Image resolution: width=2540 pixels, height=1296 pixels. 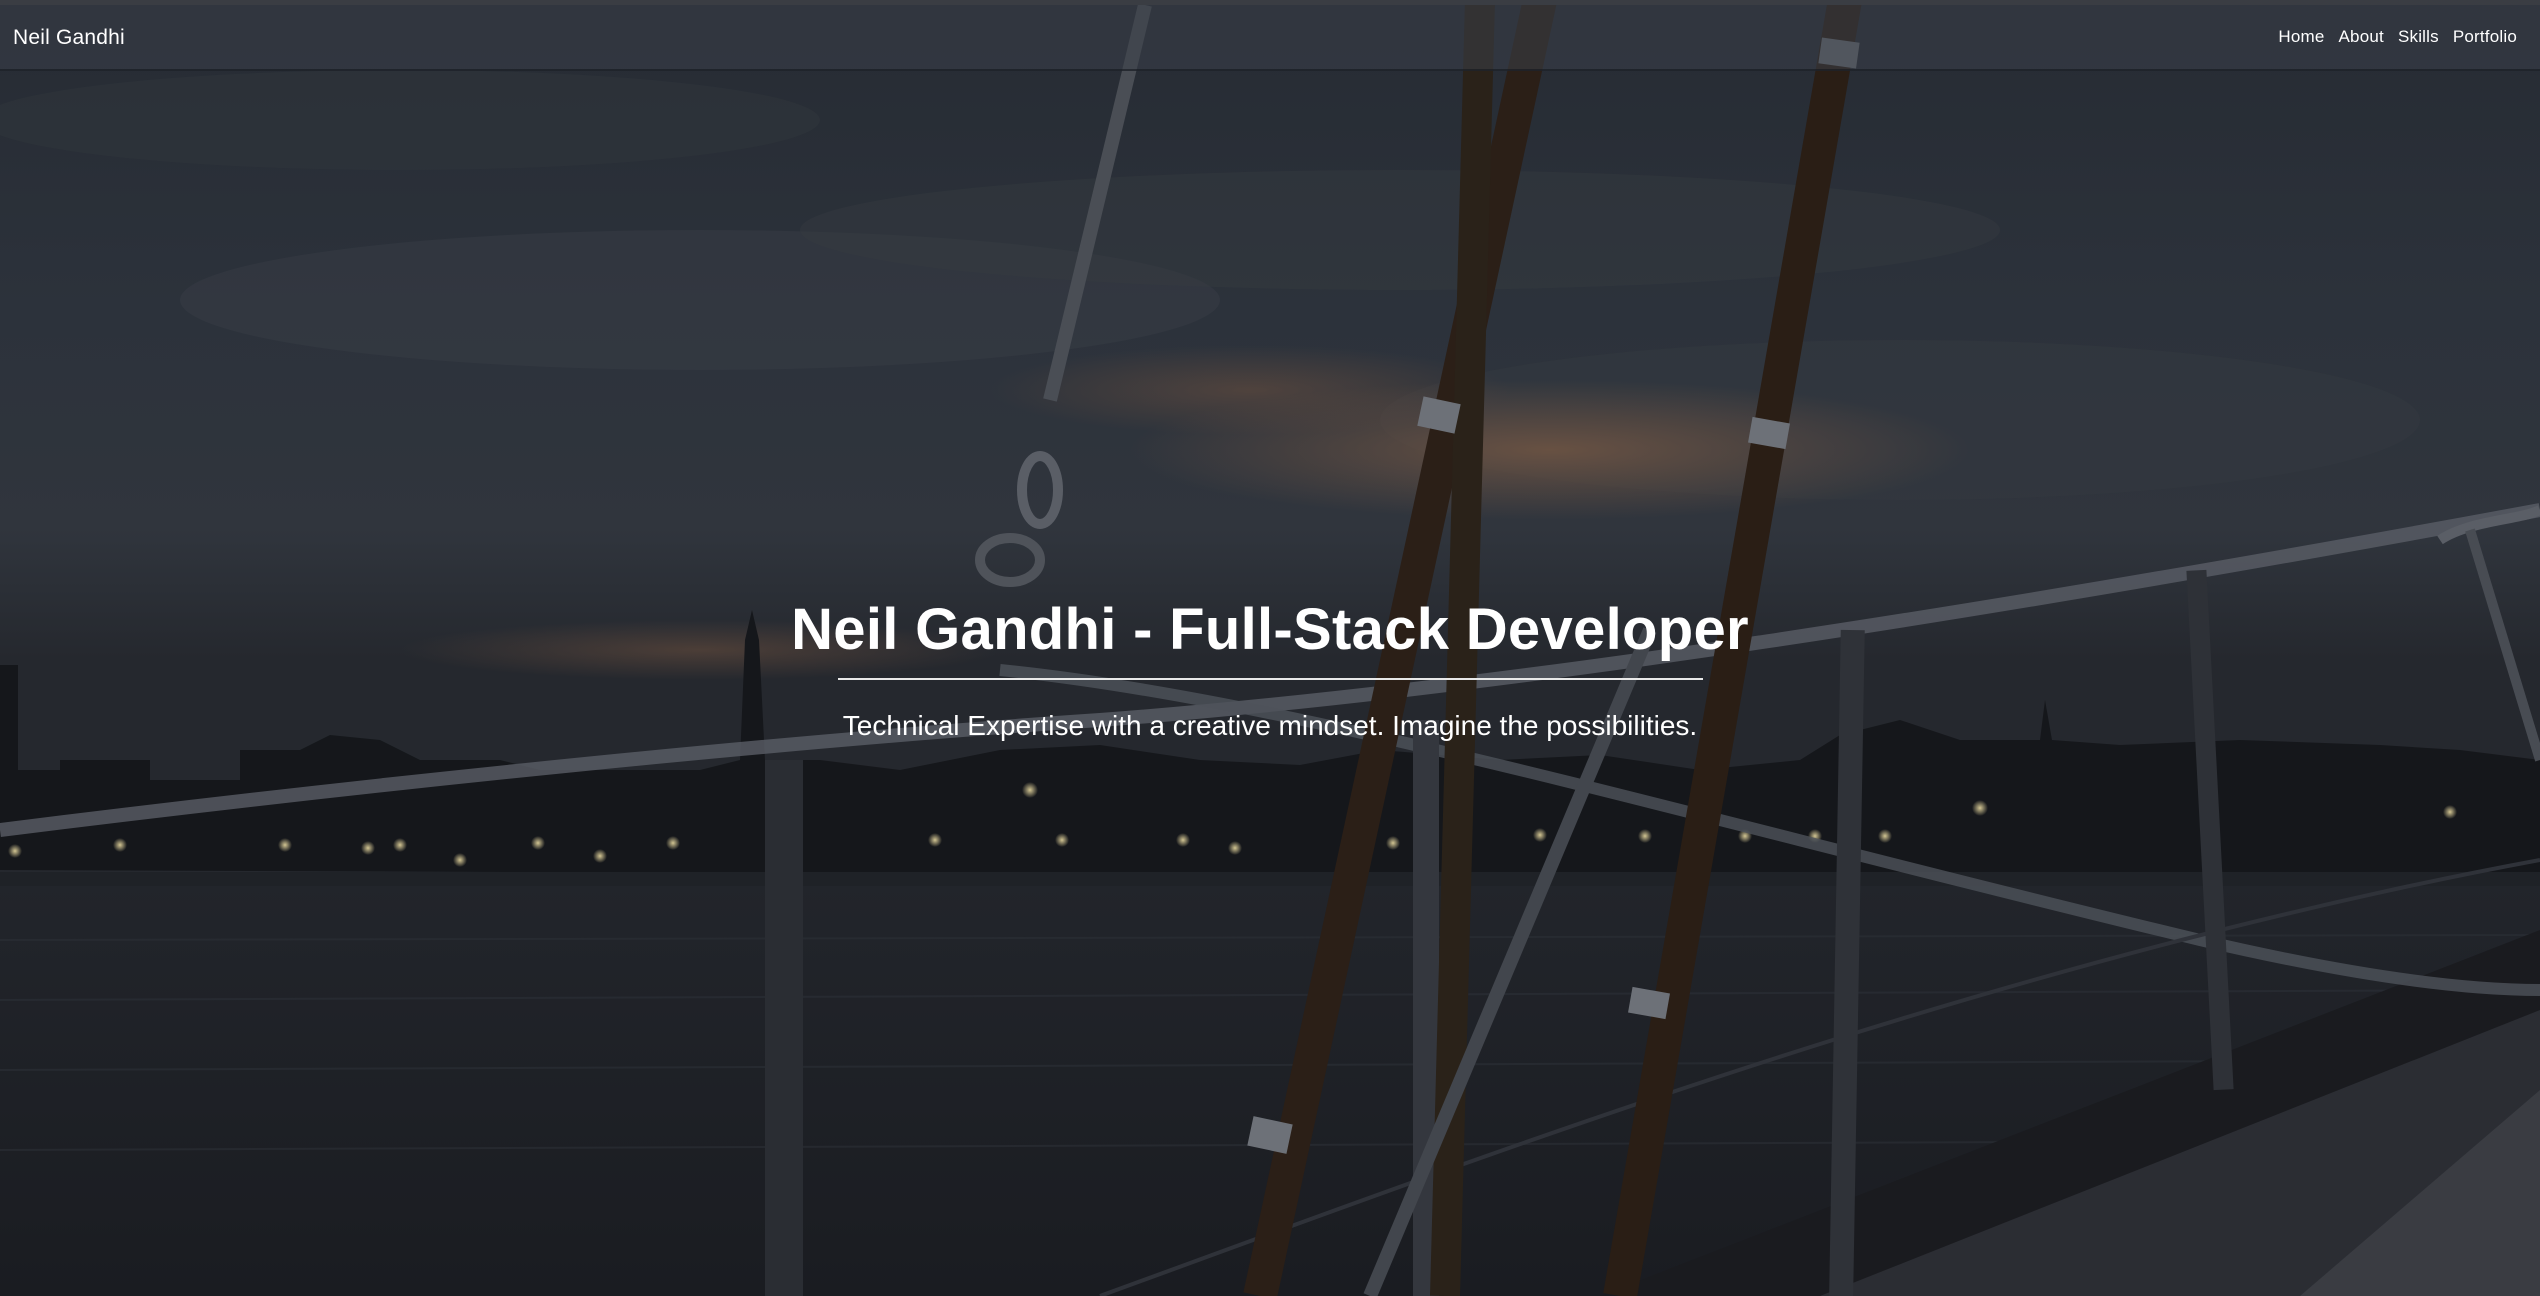 What do you see at coordinates (2361, 37) in the screenshot?
I see `nav-link-about: About` at bounding box center [2361, 37].